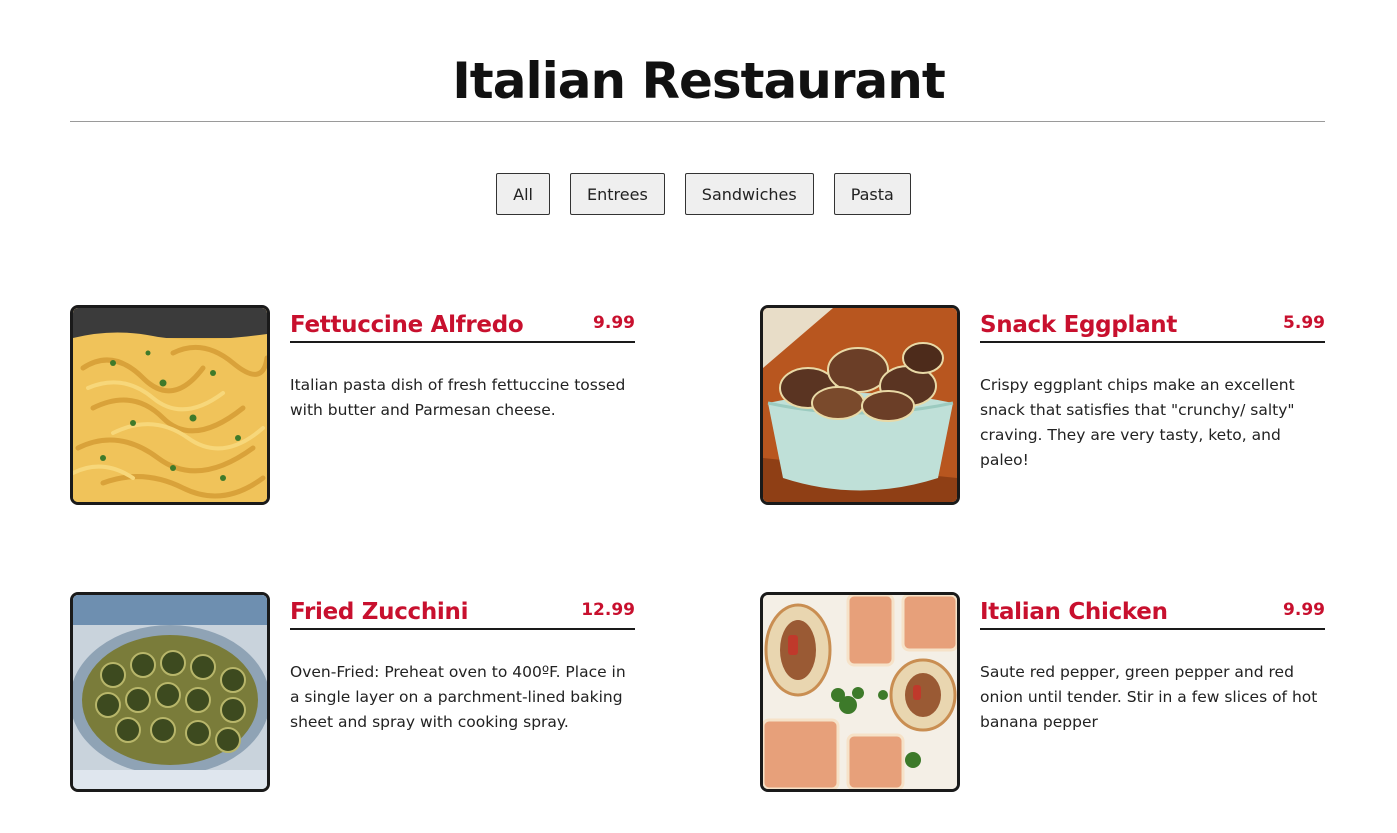 This screenshot has width=1397, height=833. Describe the element at coordinates (170, 405) in the screenshot. I see `fettuccine-alfredo-photo` at that location.